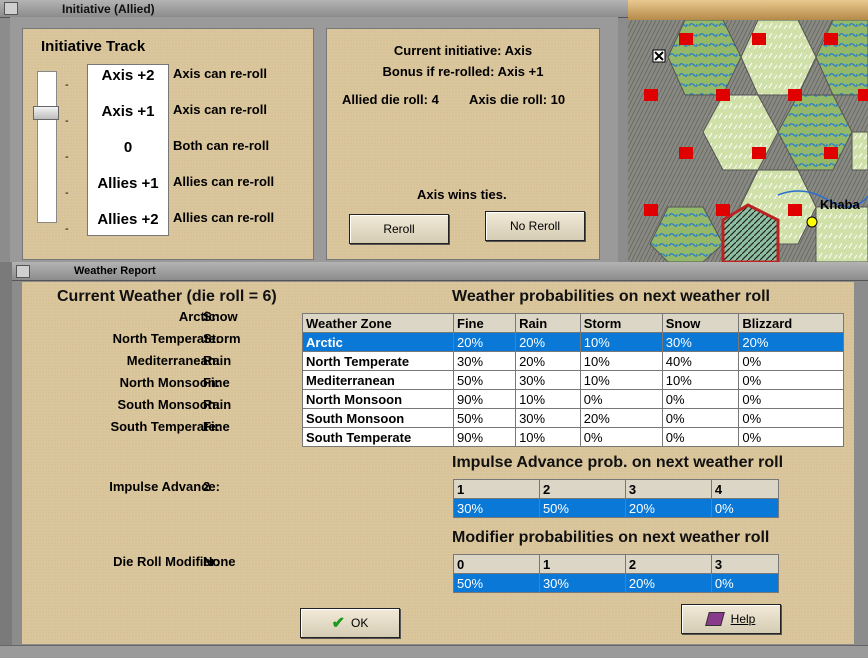 The image size is (868, 658). I want to click on zone-value-south-temperate: Fine, so click(216, 426).